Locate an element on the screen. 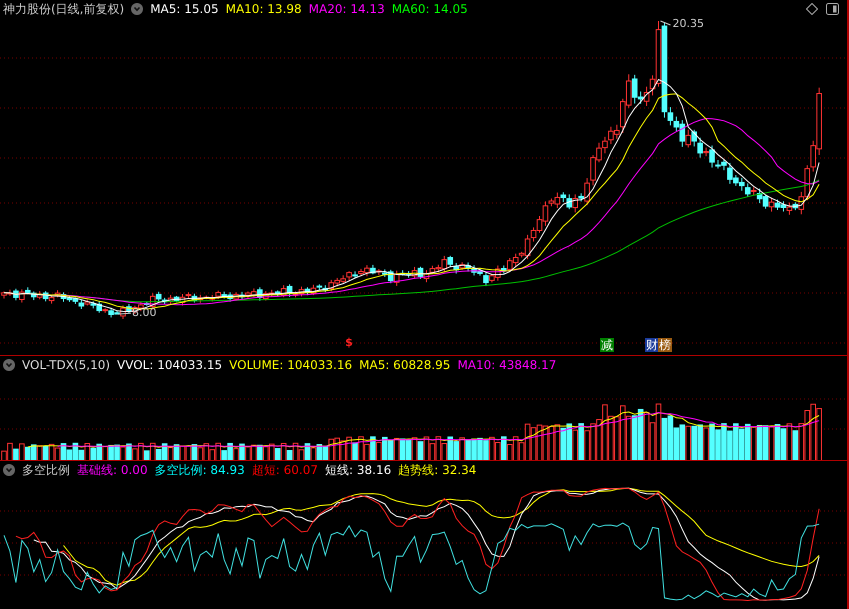  pane-title: 多空比例 is located at coordinates (46, 470).